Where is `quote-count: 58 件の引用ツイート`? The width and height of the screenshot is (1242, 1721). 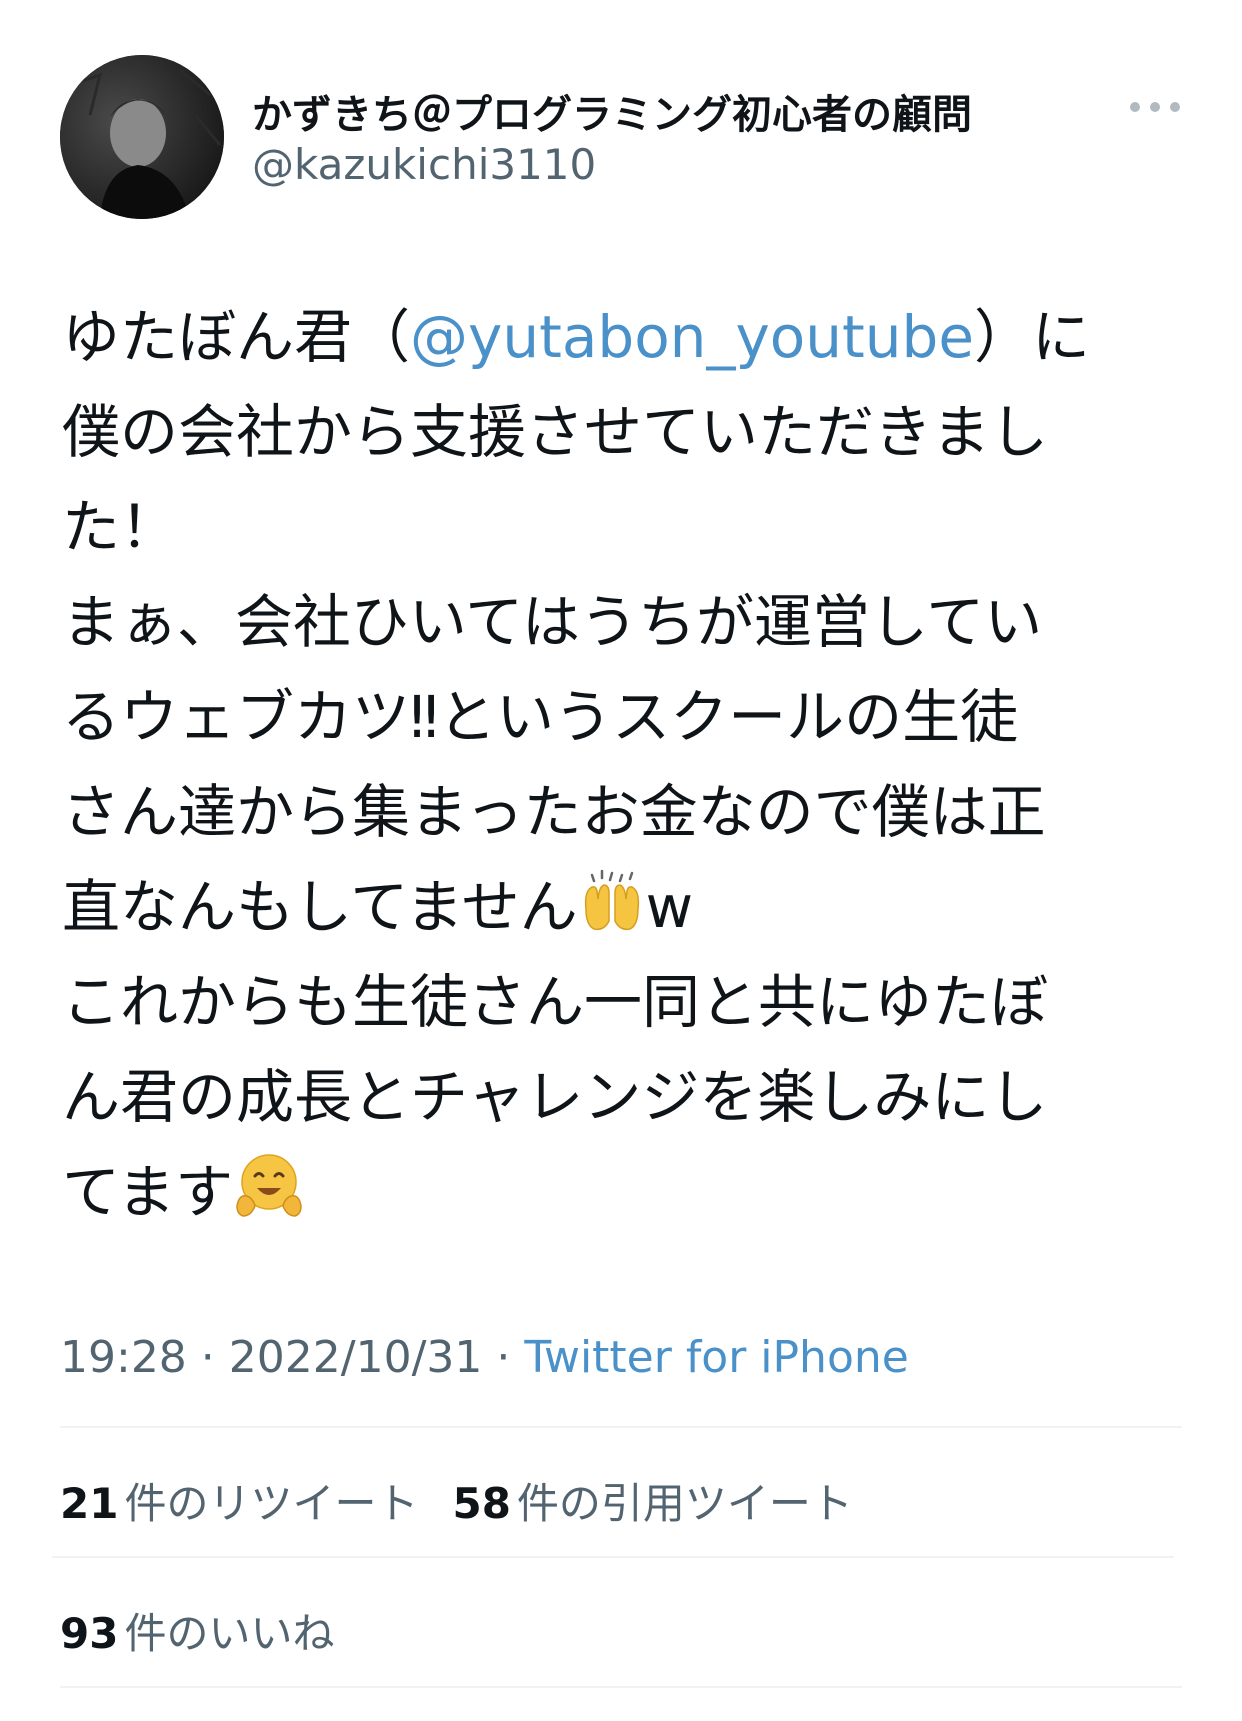
quote-count: 58 件の引用ツイート is located at coordinates (652, 1500).